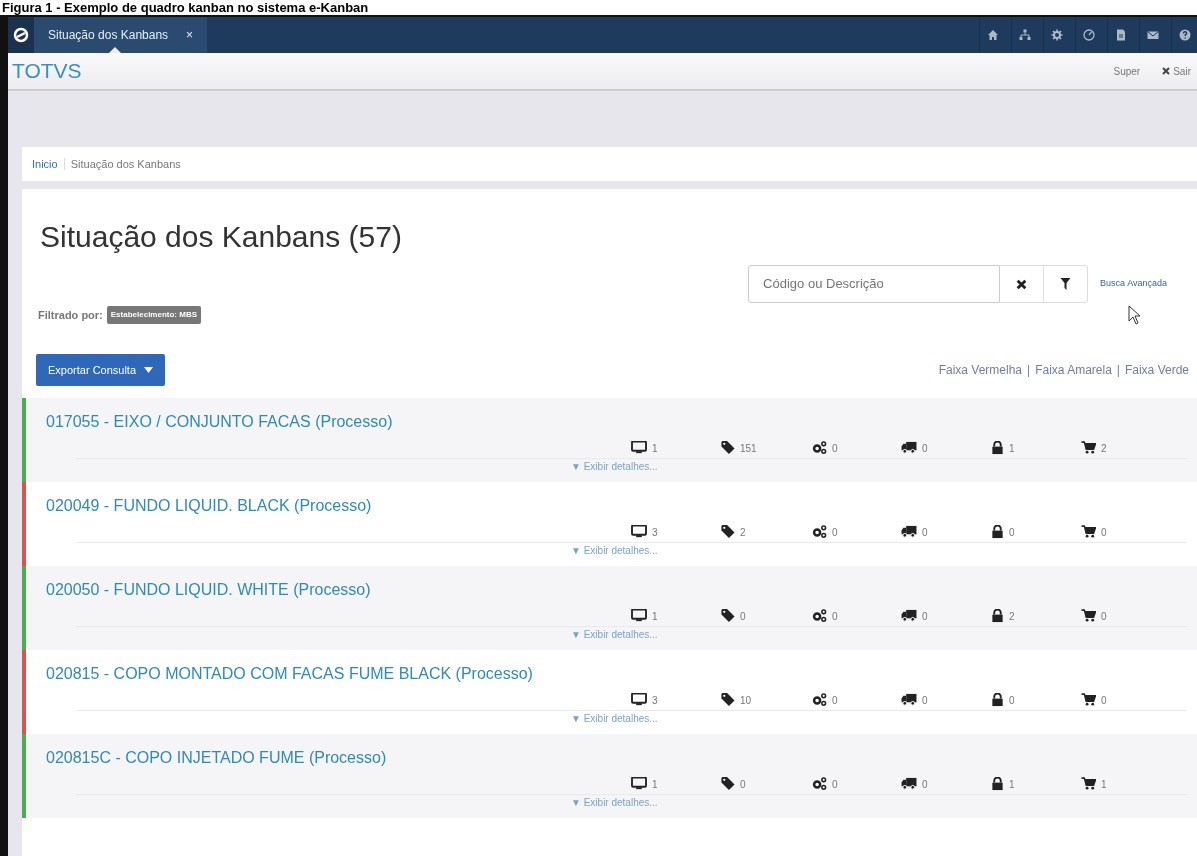  I want to click on sitemap-icon, so click(1024, 35).